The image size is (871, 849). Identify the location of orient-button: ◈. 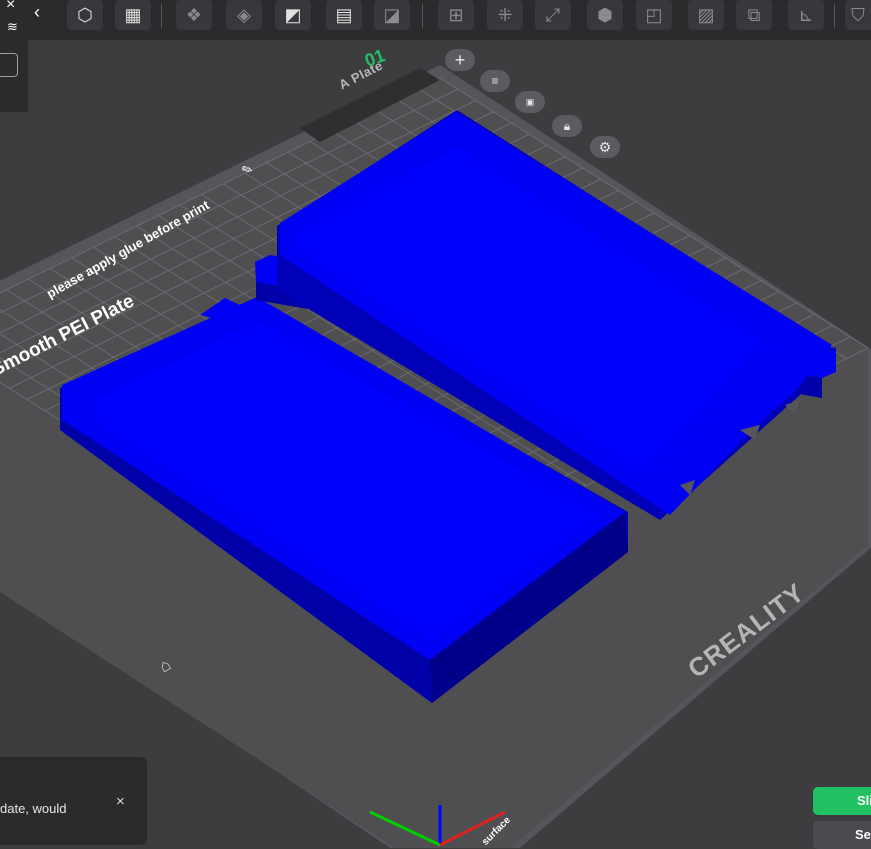
(244, 15).